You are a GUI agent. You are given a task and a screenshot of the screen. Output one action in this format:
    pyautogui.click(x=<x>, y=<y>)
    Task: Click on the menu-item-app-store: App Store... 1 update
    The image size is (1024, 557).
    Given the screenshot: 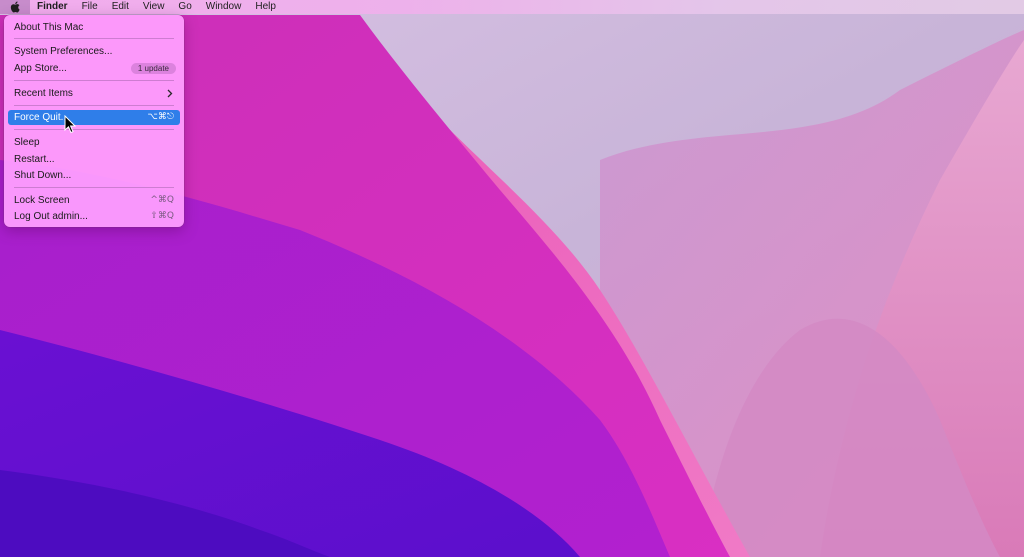 What is the action you would take?
    pyautogui.click(x=94, y=68)
    